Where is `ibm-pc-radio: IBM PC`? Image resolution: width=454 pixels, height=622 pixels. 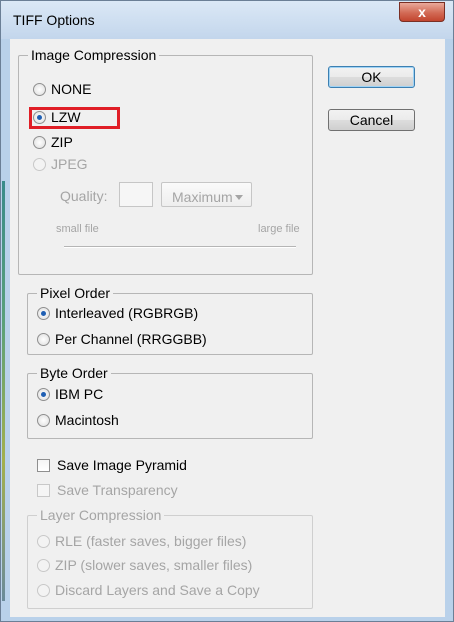
ibm-pc-radio: IBM PC is located at coordinates (70, 394).